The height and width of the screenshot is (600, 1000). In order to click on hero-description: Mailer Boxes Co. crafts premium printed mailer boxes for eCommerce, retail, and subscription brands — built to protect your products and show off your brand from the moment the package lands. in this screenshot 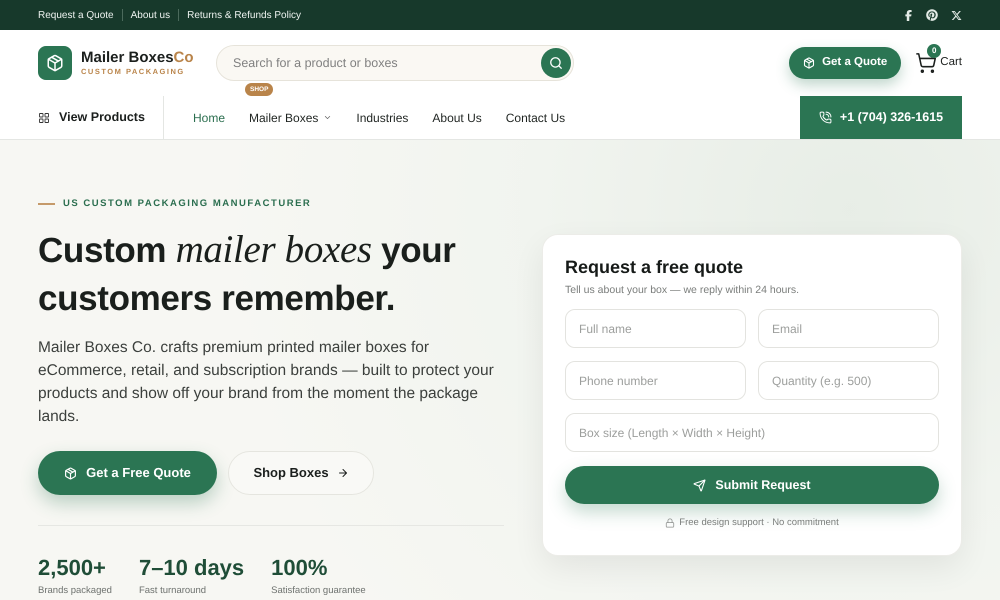, I will do `click(266, 382)`.